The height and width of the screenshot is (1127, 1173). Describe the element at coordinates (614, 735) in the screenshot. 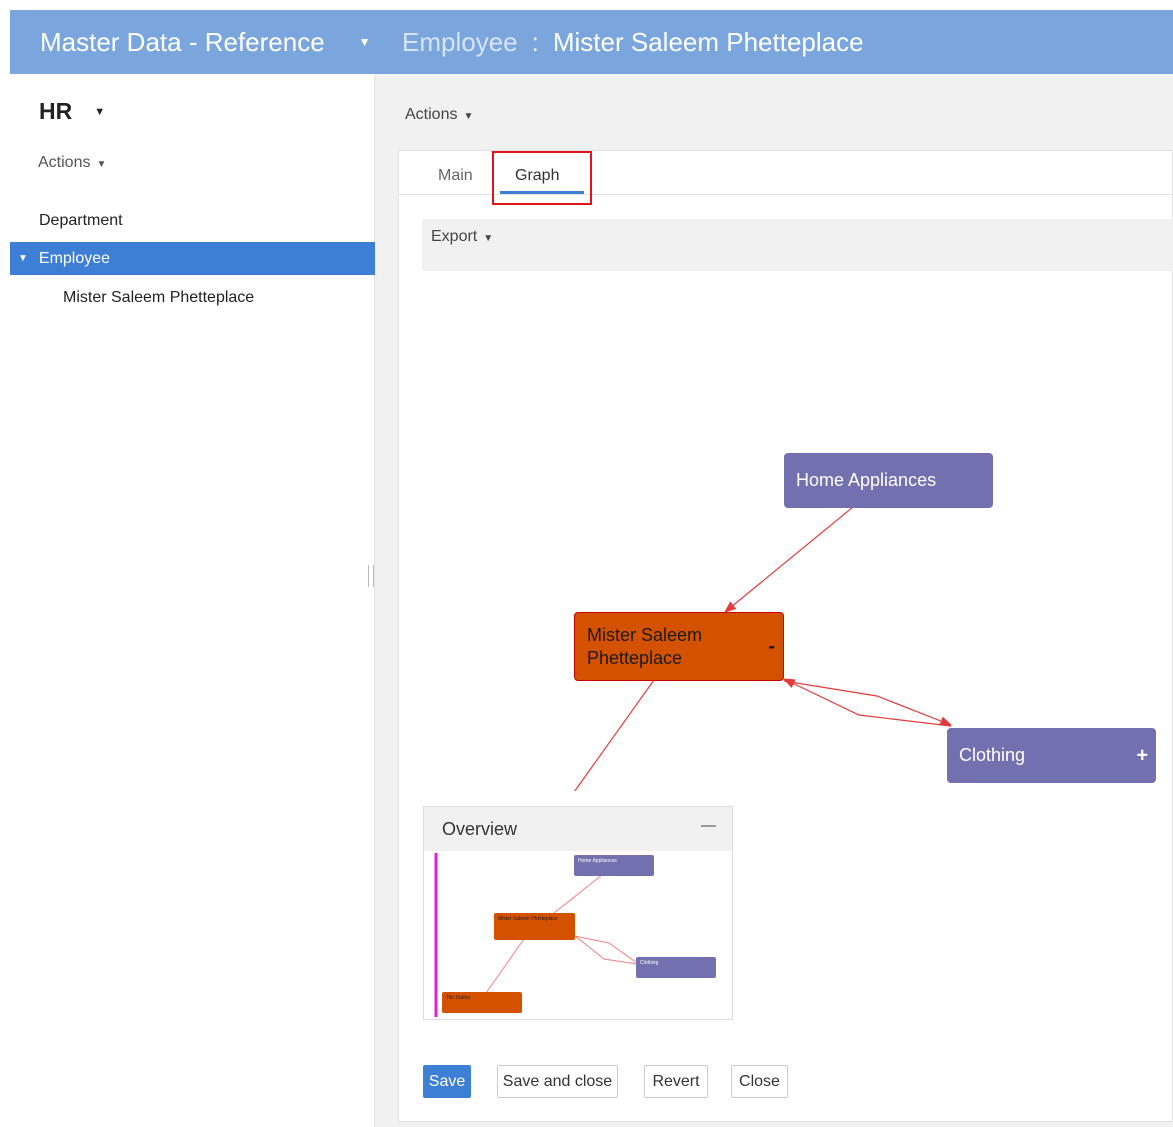

I see `edge-employee-to-tito` at that location.